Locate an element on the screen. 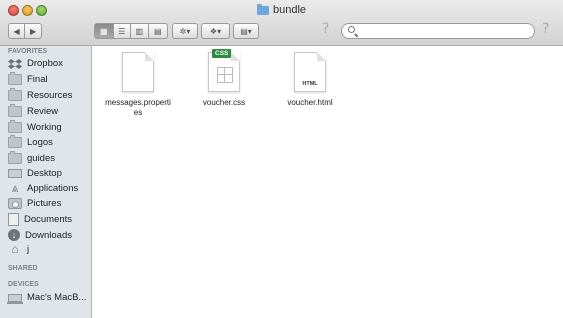  sidebar-item-downloads: ↓ Downloads is located at coordinates (40, 235).